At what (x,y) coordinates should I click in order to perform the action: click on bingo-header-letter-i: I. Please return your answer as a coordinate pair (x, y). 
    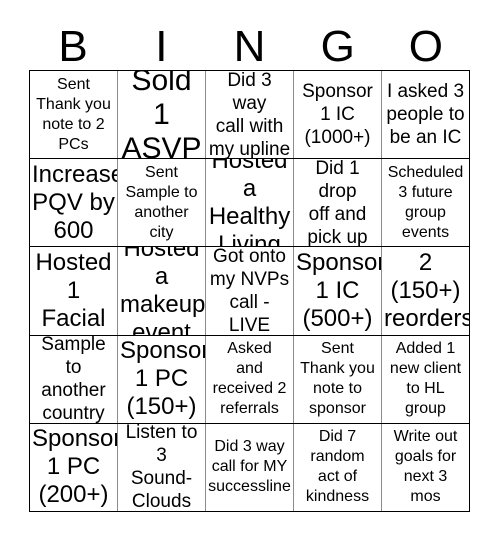
    Looking at the image, I should click on (161, 46).